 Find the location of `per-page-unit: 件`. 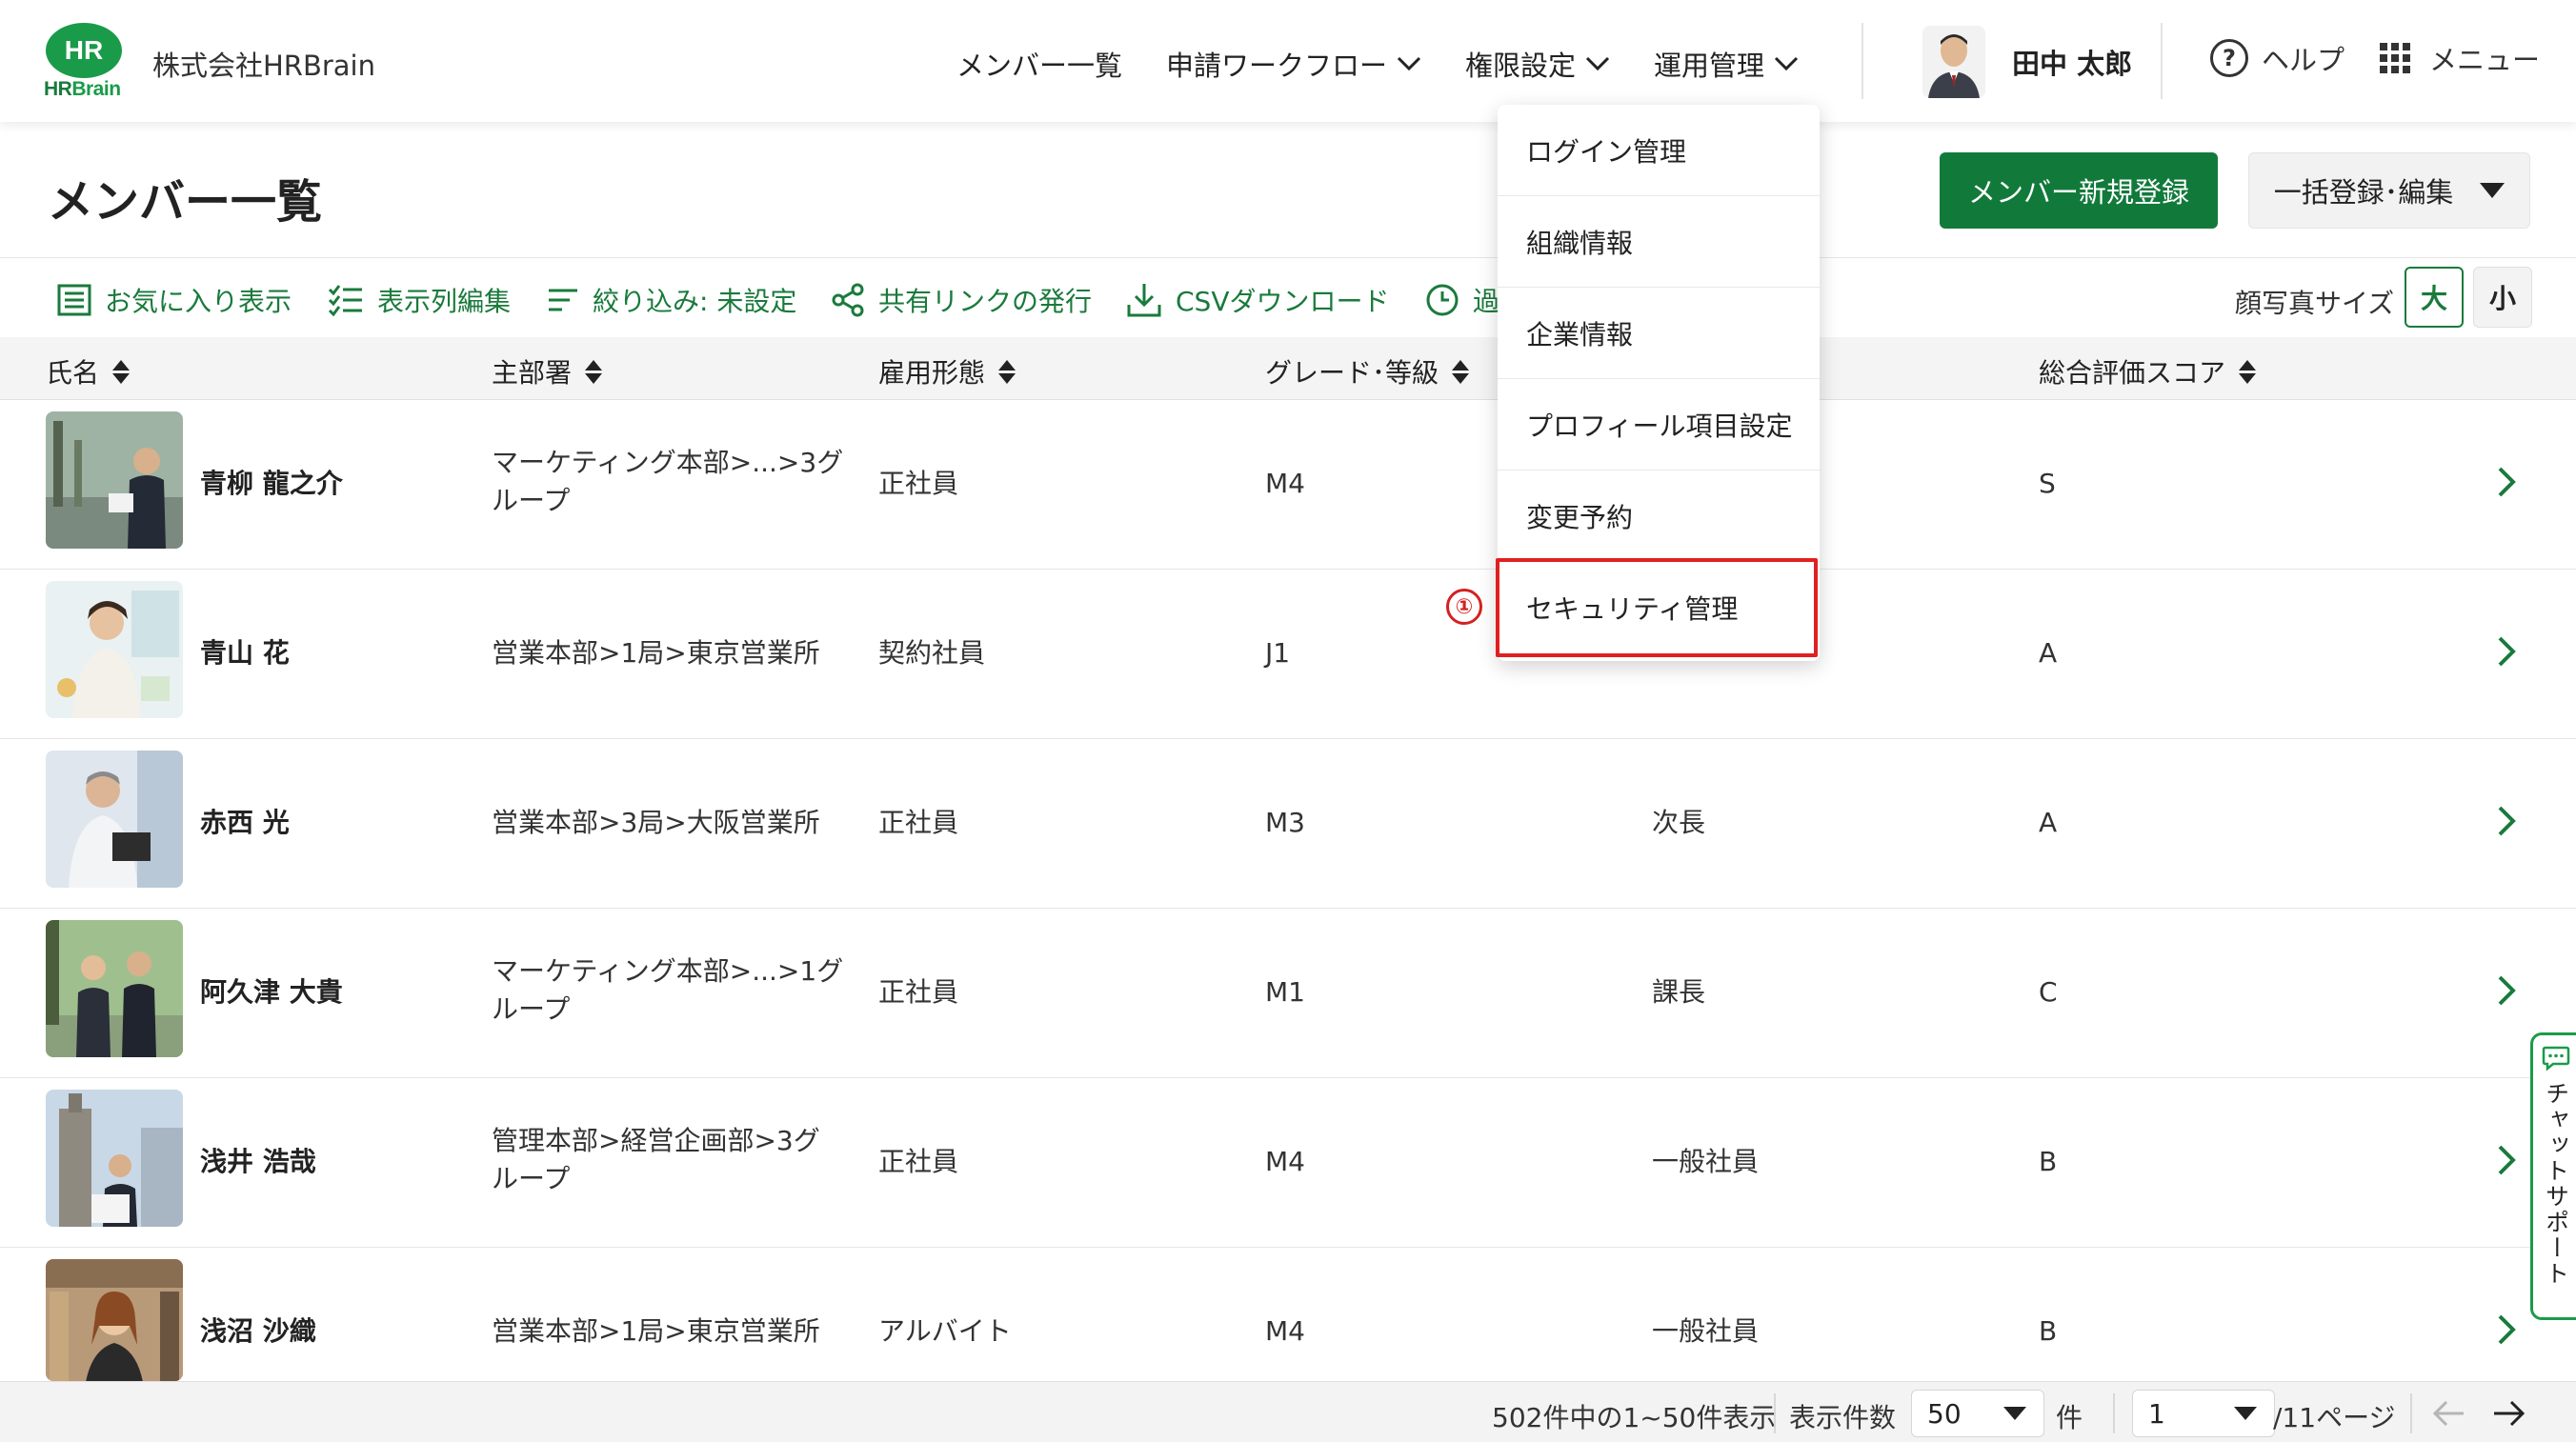

per-page-unit: 件 is located at coordinates (2069, 1417).